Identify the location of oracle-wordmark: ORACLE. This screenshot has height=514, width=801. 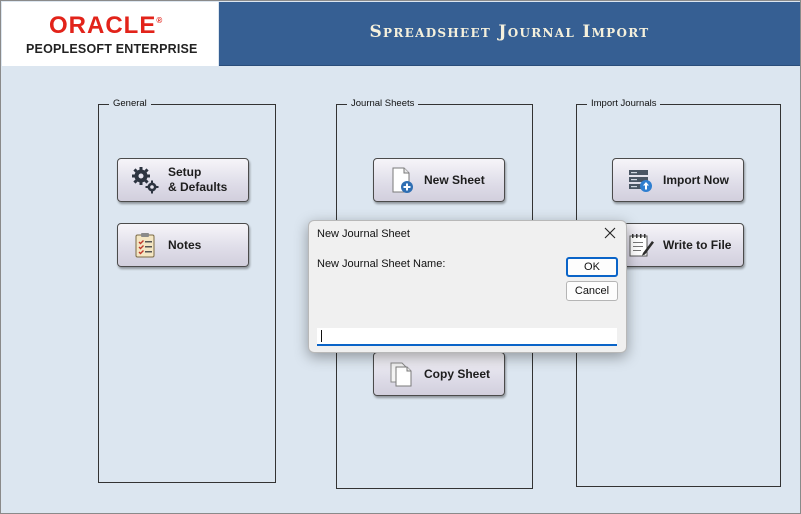
(103, 25).